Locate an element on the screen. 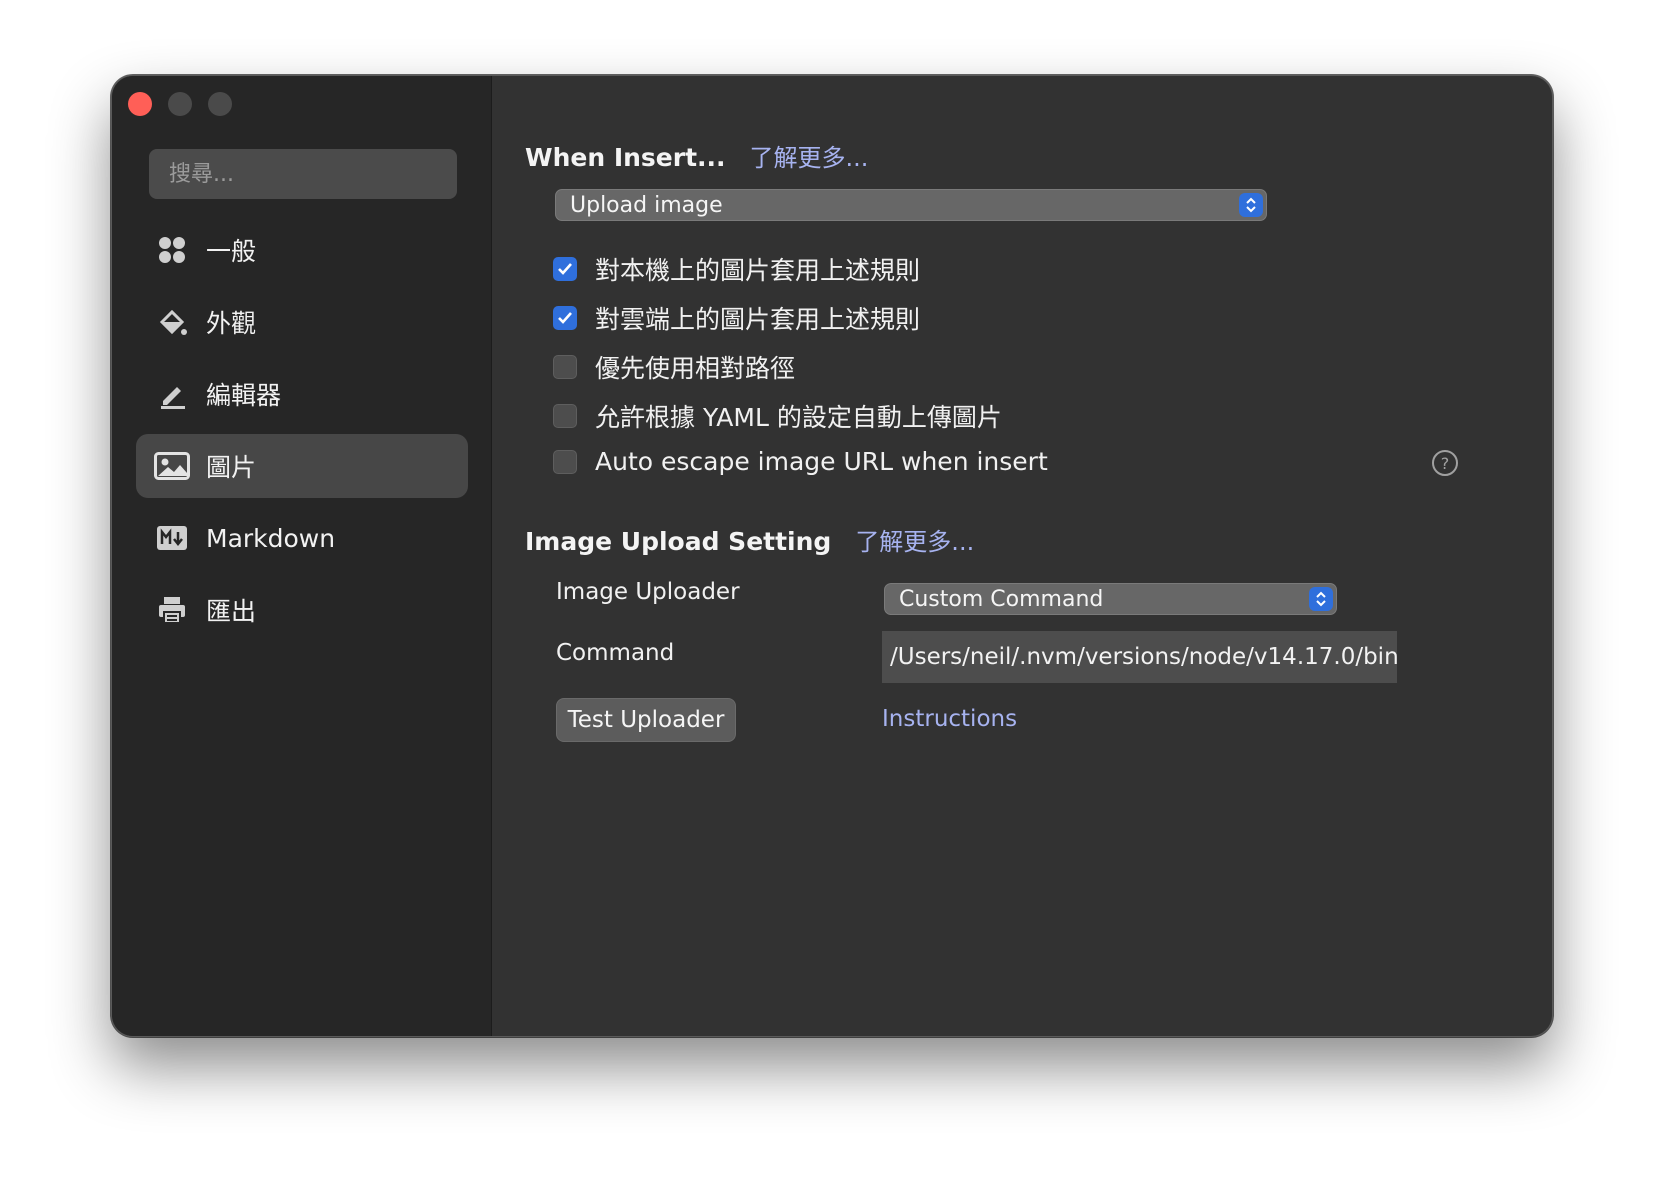 This screenshot has height=1184, width=1664. option-label: Auto escape image URL when insert is located at coordinates (821, 461).